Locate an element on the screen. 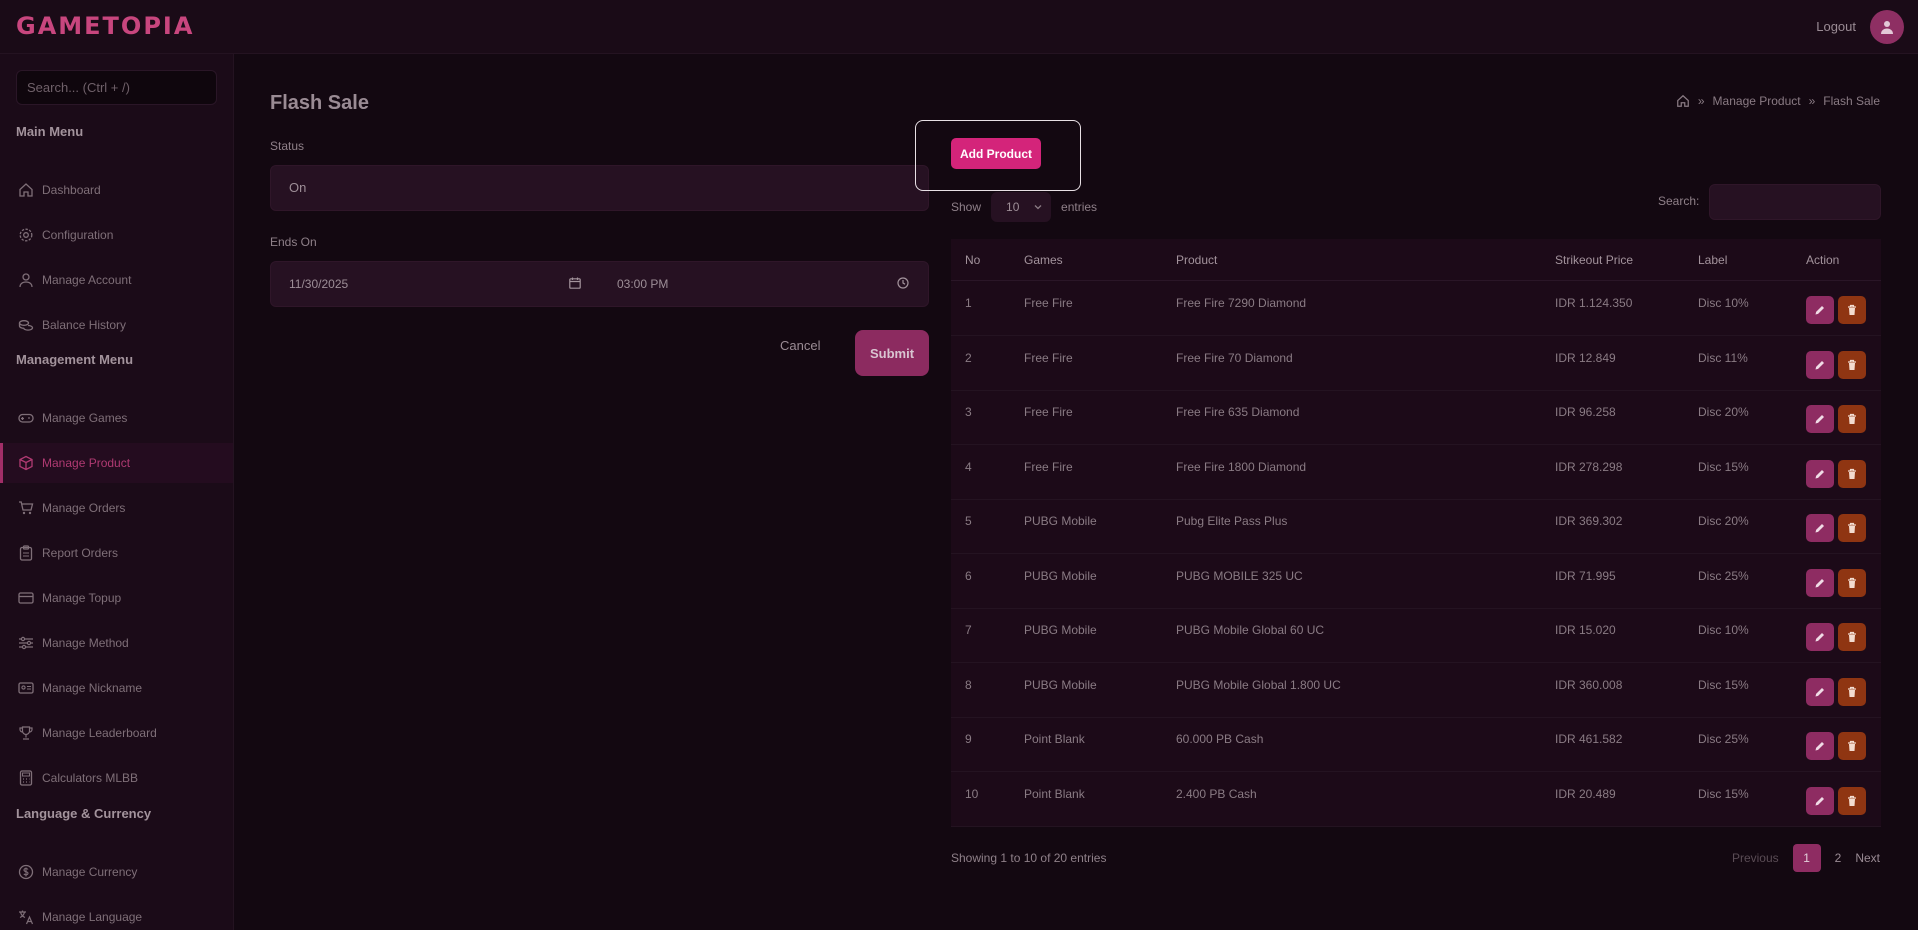  sidebar-item-calculators-mlbb: Calculators MLBB is located at coordinates (116, 778).